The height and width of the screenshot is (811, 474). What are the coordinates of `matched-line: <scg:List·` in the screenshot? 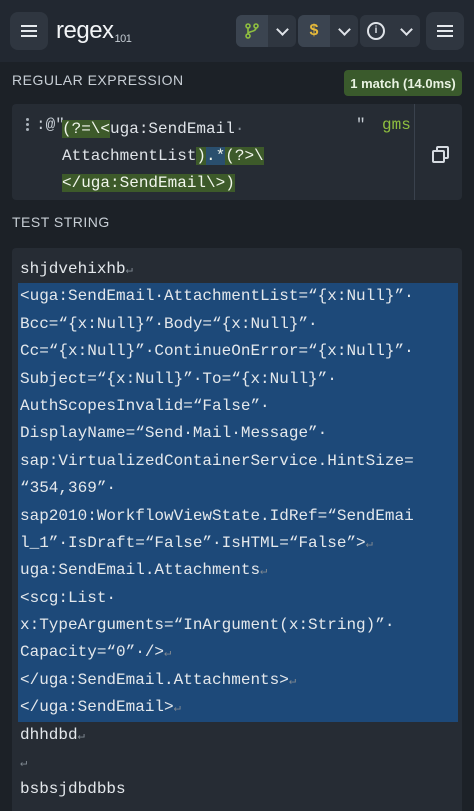 It's located at (238, 598).